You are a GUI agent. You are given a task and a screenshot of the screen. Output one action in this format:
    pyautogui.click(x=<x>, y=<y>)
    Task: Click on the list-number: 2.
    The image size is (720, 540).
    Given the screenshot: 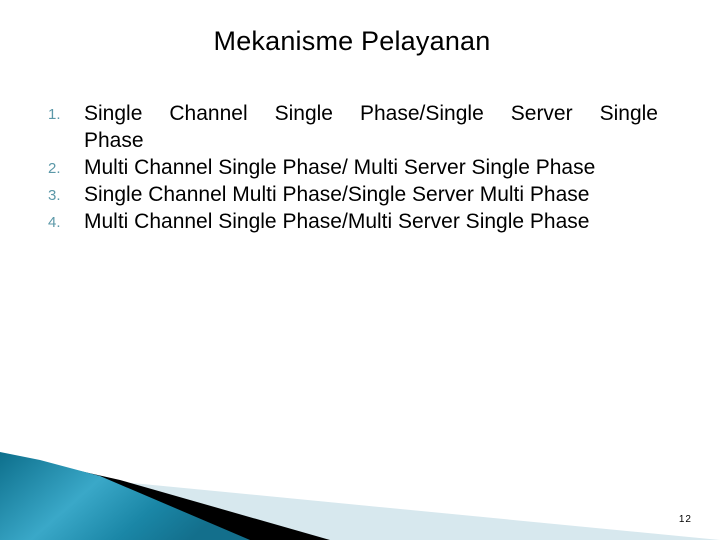 What is the action you would take?
    pyautogui.click(x=54, y=168)
    